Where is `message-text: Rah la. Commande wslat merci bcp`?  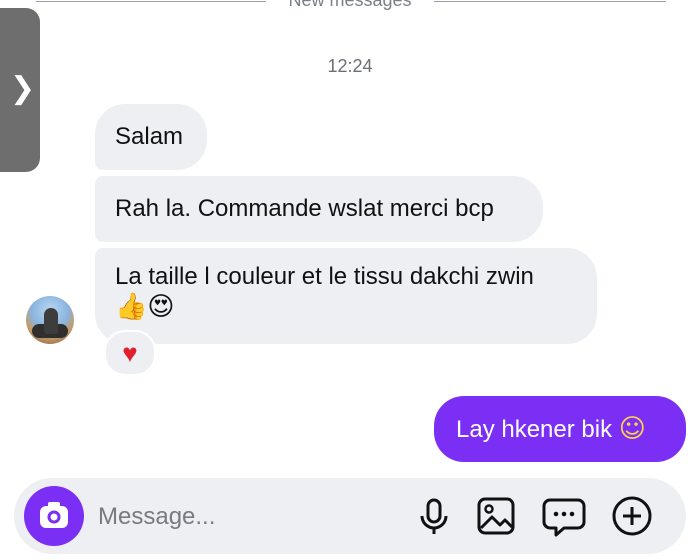 message-text: Rah la. Commande wslat merci bcp is located at coordinates (304, 208).